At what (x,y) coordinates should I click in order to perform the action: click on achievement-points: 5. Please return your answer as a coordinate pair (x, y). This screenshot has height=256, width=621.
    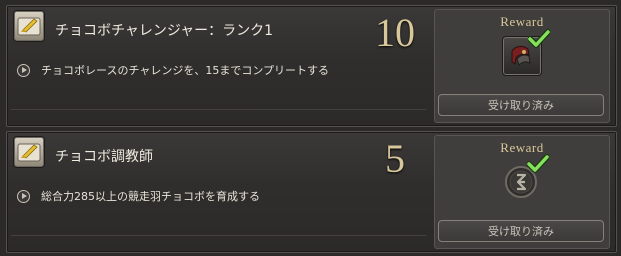
    Looking at the image, I should click on (395, 158).